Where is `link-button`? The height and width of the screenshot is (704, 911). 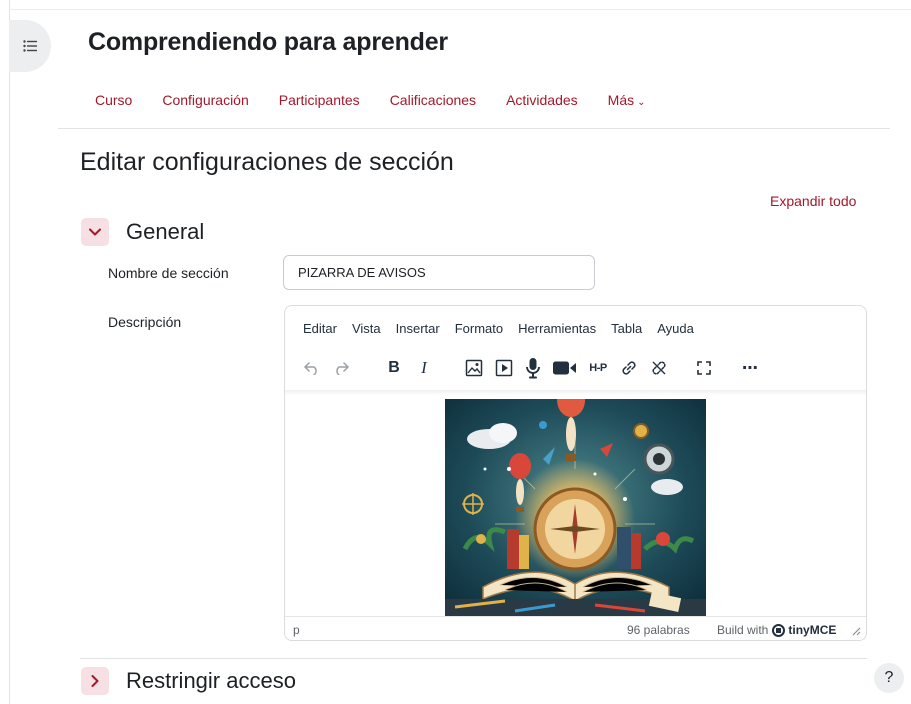 link-button is located at coordinates (629, 368).